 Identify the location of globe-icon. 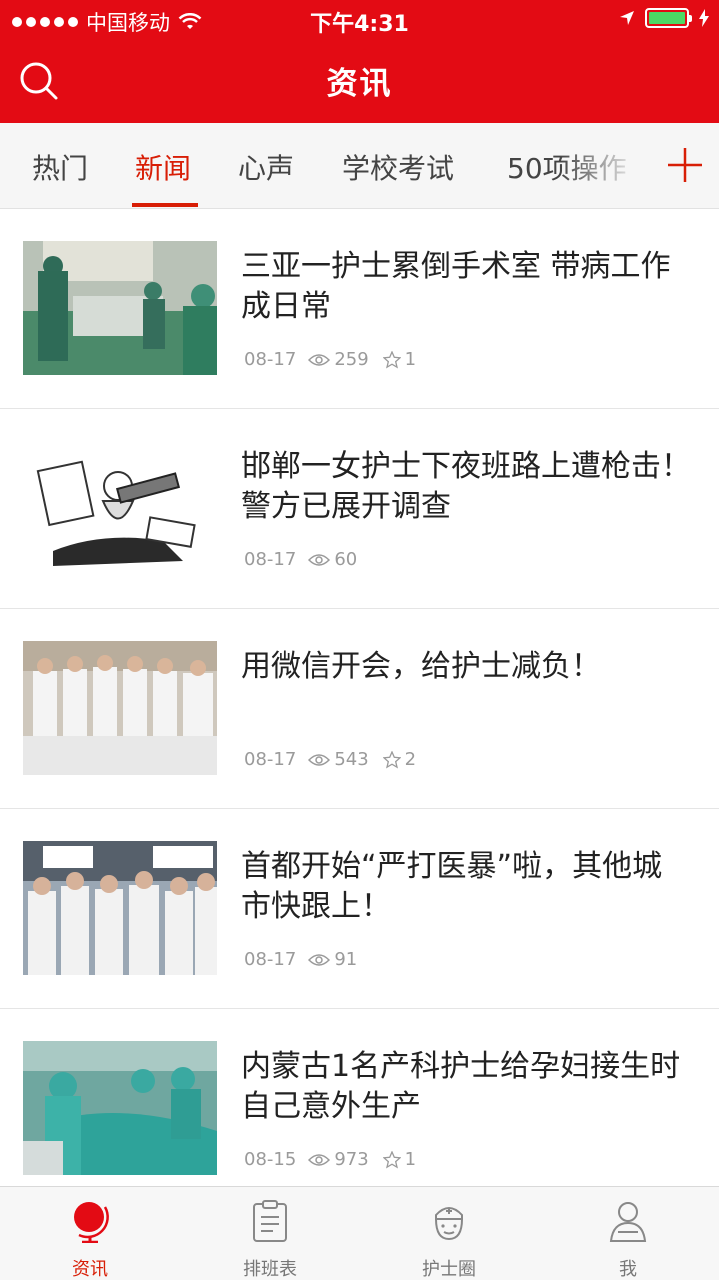
(91, 1222).